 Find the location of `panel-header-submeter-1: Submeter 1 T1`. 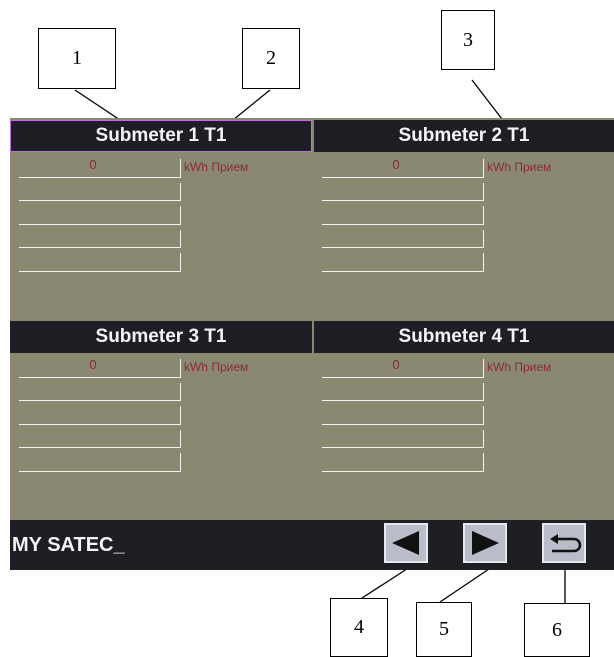

panel-header-submeter-1: Submeter 1 T1 is located at coordinates (161, 136).